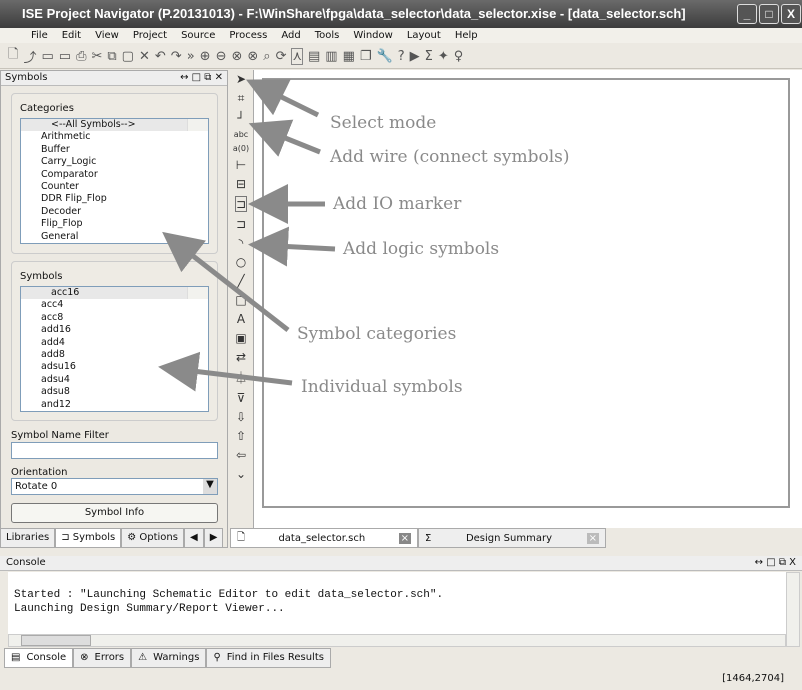 The height and width of the screenshot is (690, 802). Describe the element at coordinates (377, 334) in the screenshot. I see `annotation-symbol-categories: Symbol categories` at that location.